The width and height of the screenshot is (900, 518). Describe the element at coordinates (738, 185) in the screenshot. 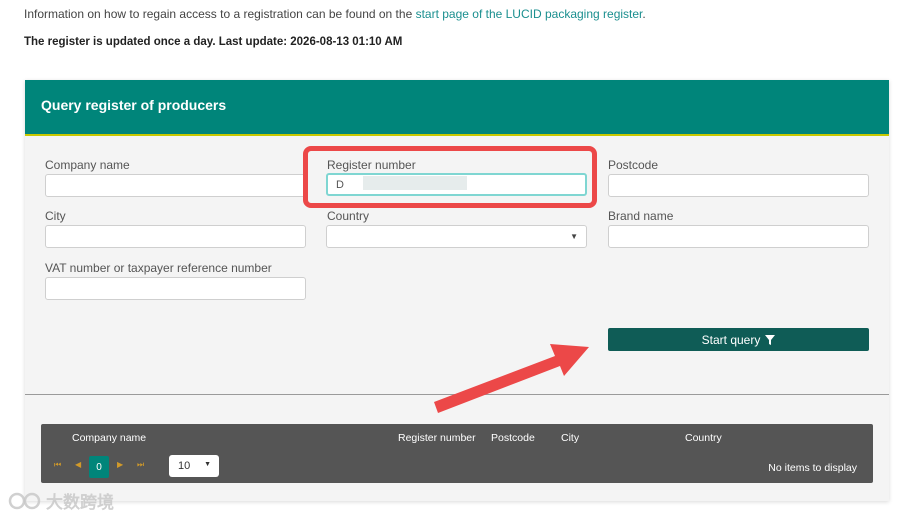

I see `postcode-input` at that location.